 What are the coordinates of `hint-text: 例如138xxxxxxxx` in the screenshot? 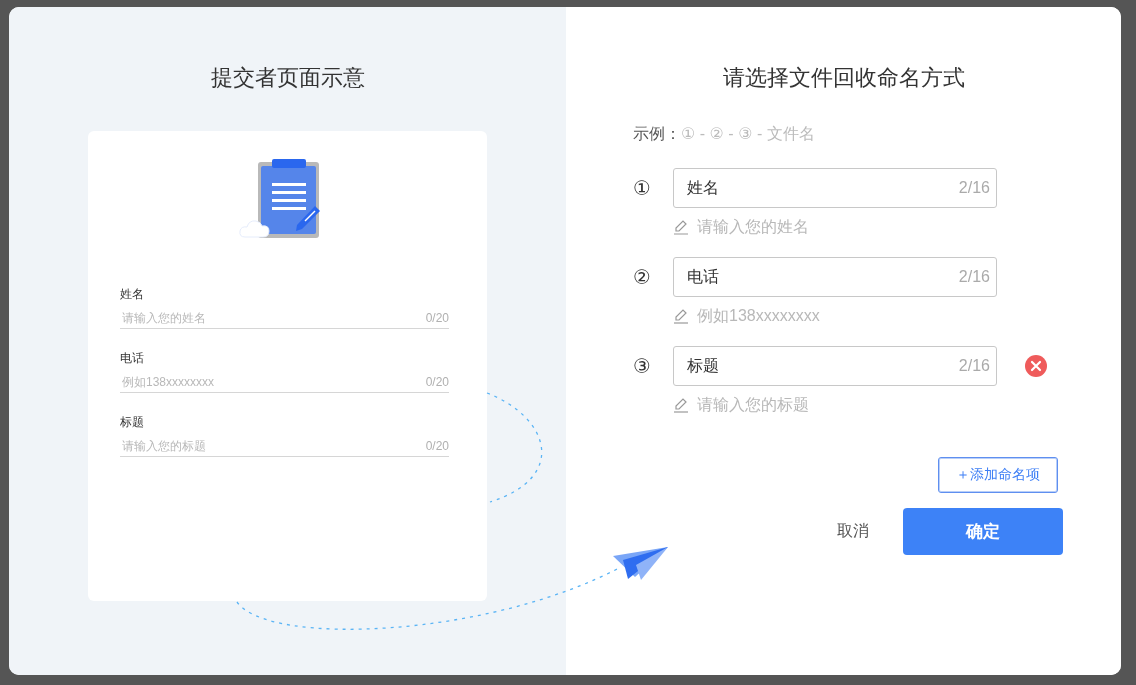 It's located at (758, 315).